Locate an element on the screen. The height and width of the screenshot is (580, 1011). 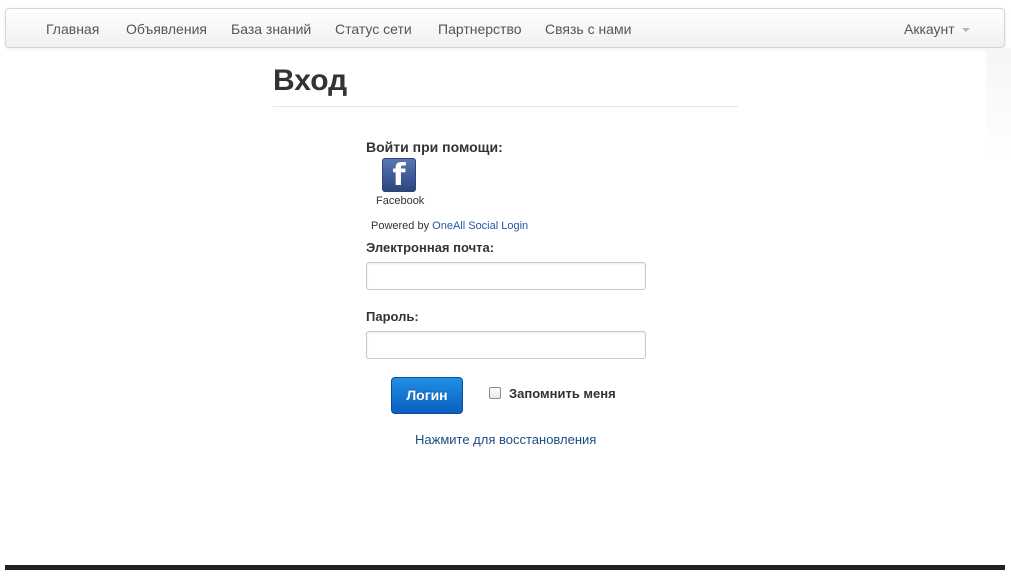
page-title: Вход is located at coordinates (310, 80).